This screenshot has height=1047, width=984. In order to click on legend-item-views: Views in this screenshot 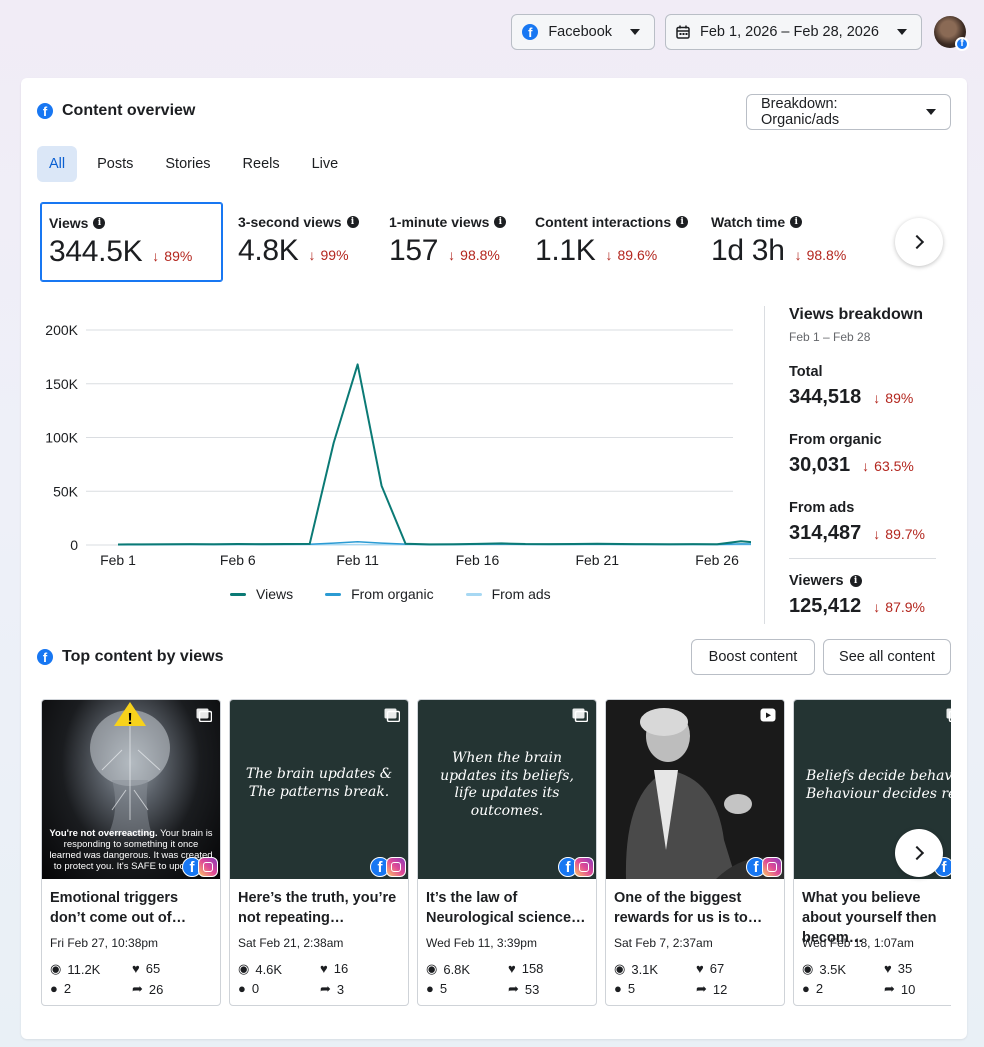, I will do `click(261, 594)`.